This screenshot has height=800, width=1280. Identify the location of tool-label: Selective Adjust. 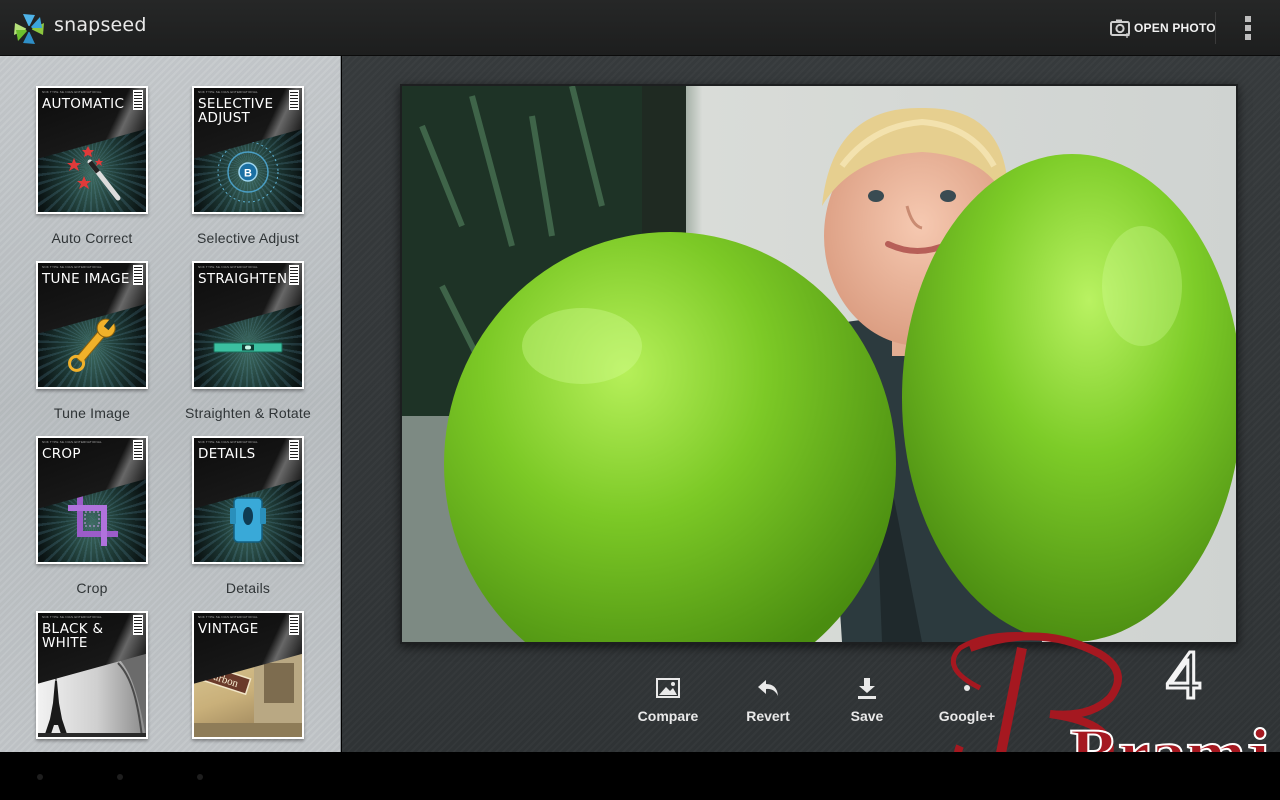
(248, 238).